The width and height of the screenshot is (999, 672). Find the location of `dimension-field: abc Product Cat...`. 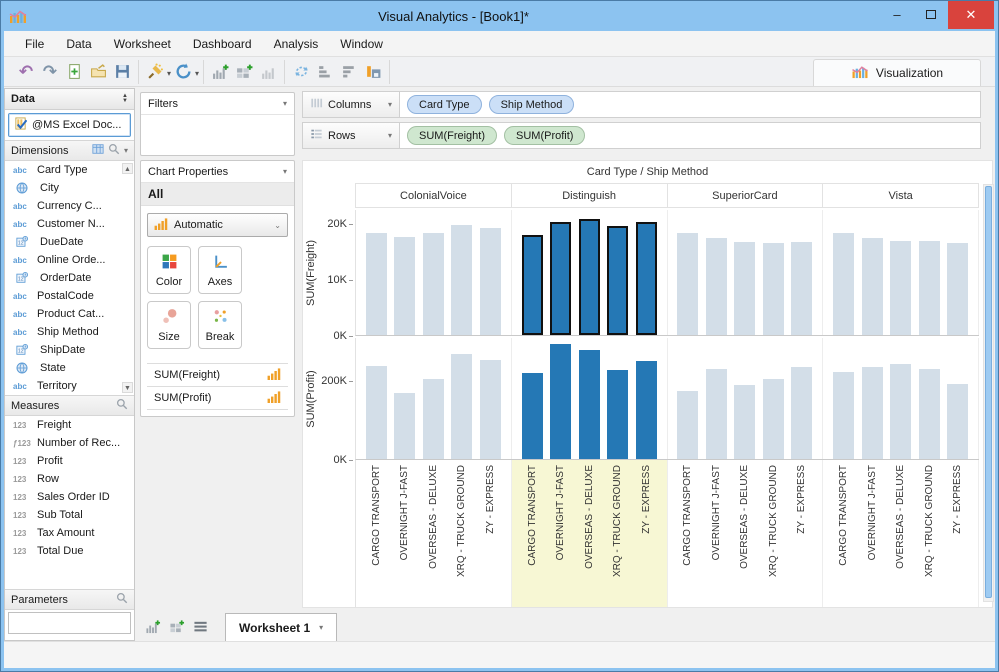

dimension-field: abc Product Cat... is located at coordinates (69, 314).